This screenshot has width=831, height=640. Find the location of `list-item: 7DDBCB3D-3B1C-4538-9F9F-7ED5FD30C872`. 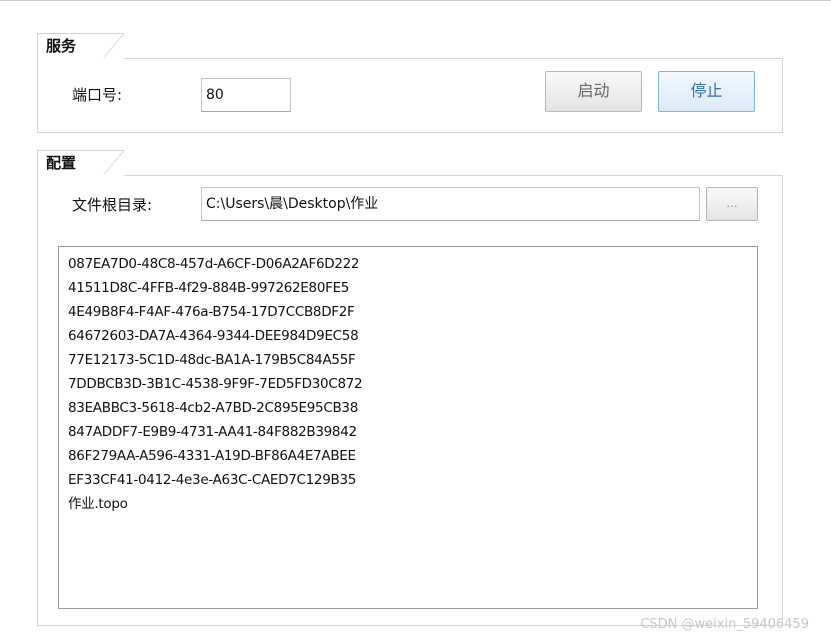

list-item: 7DDBCB3D-3B1C-4538-9F9F-7ED5FD30C872 is located at coordinates (412, 384).